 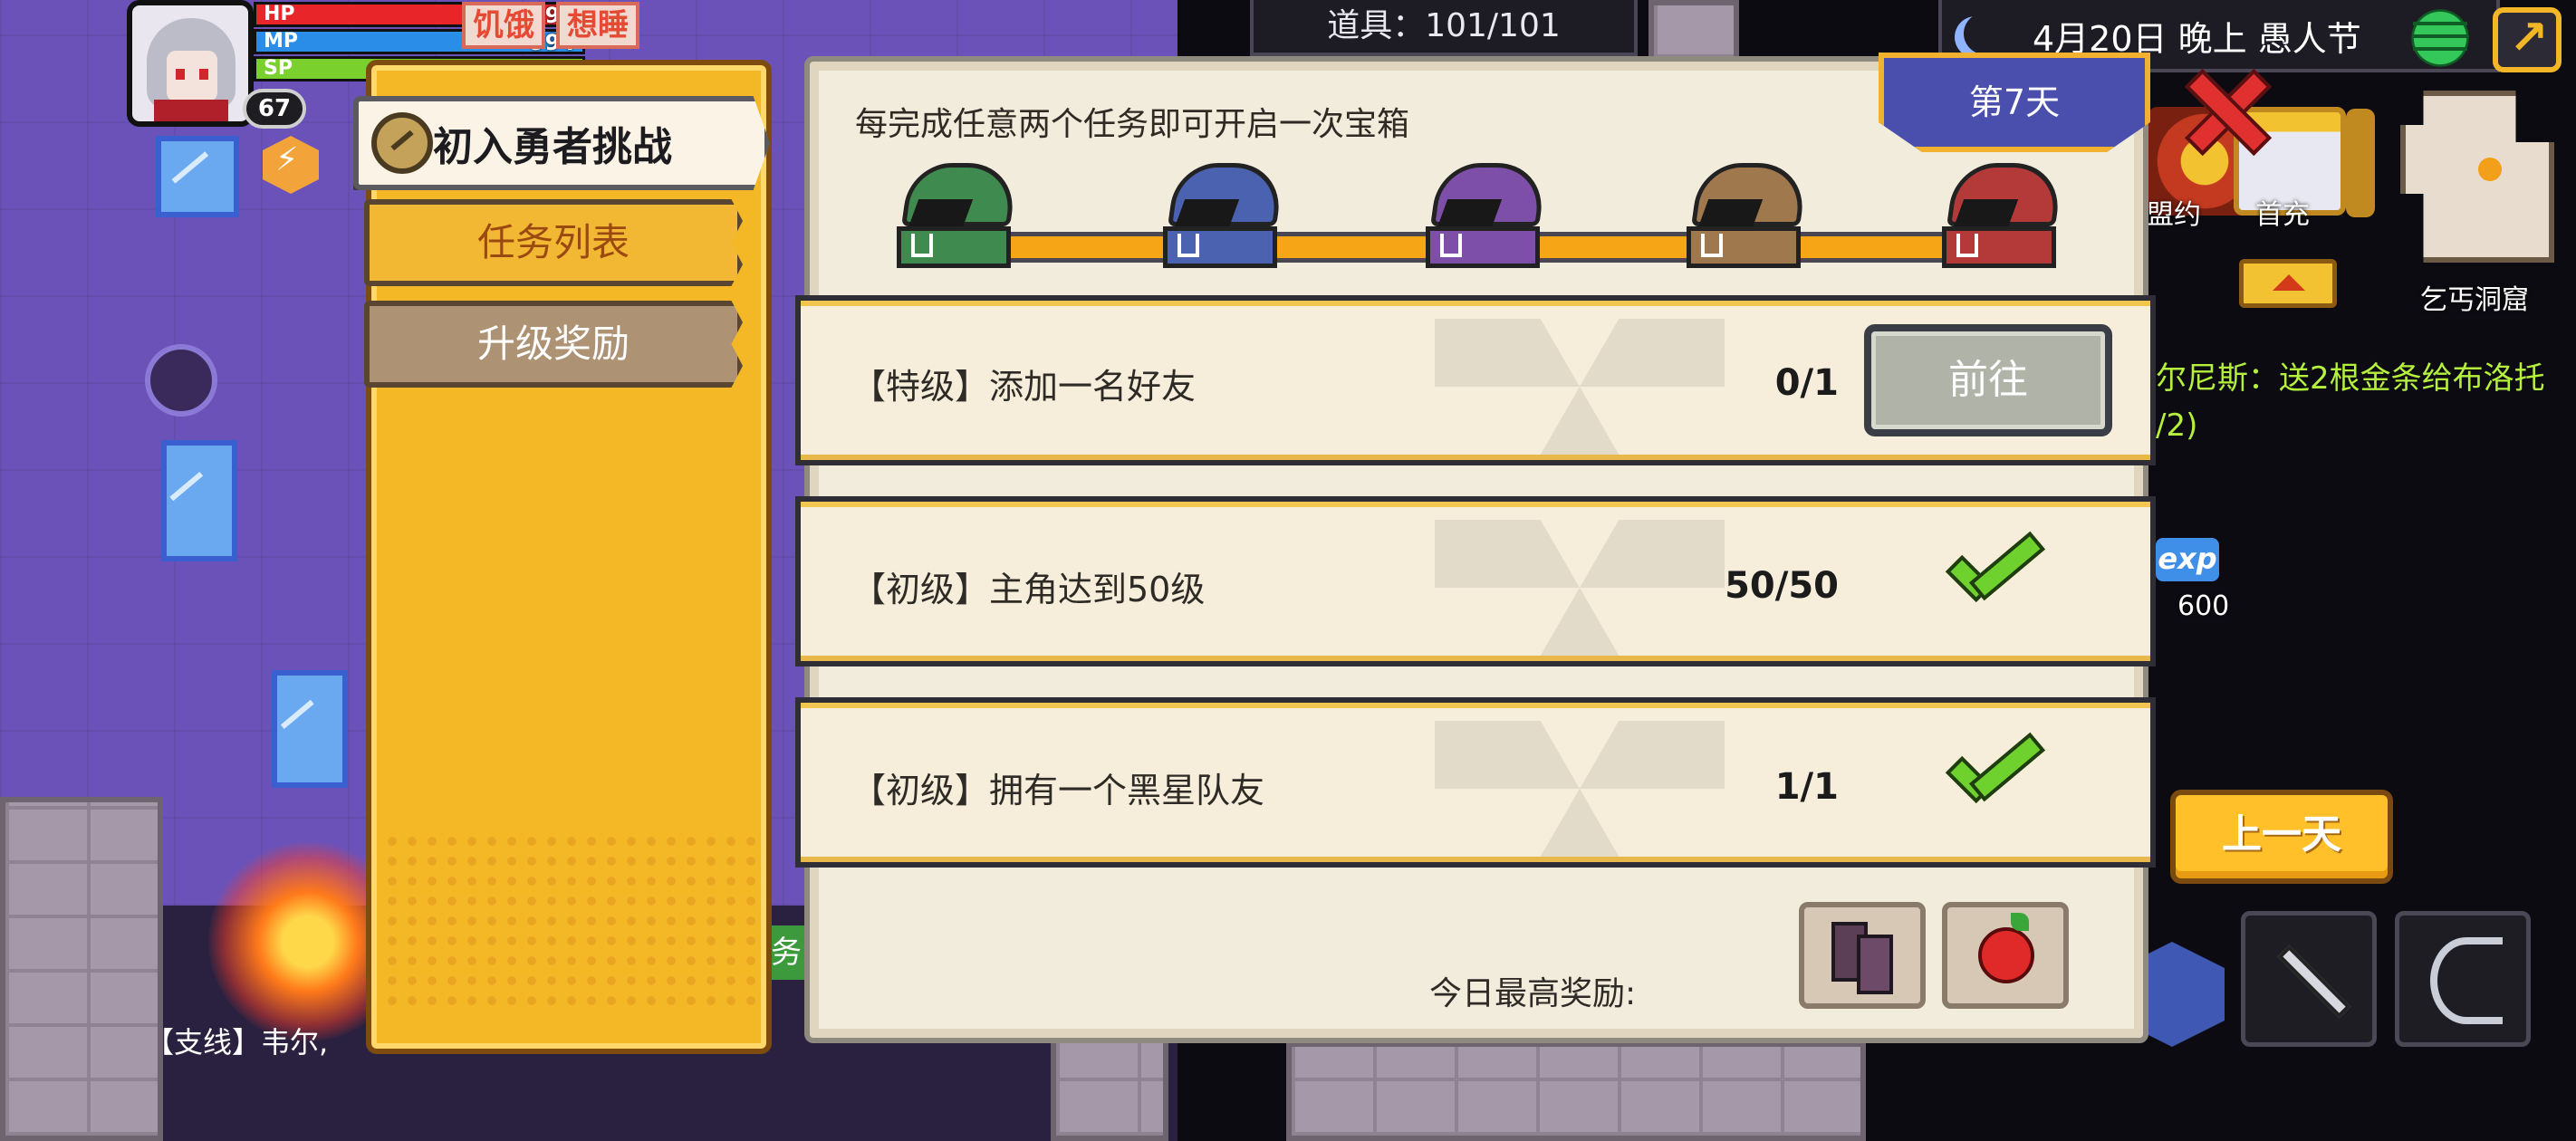 I want to click on collapse-button, so click(x=2288, y=283).